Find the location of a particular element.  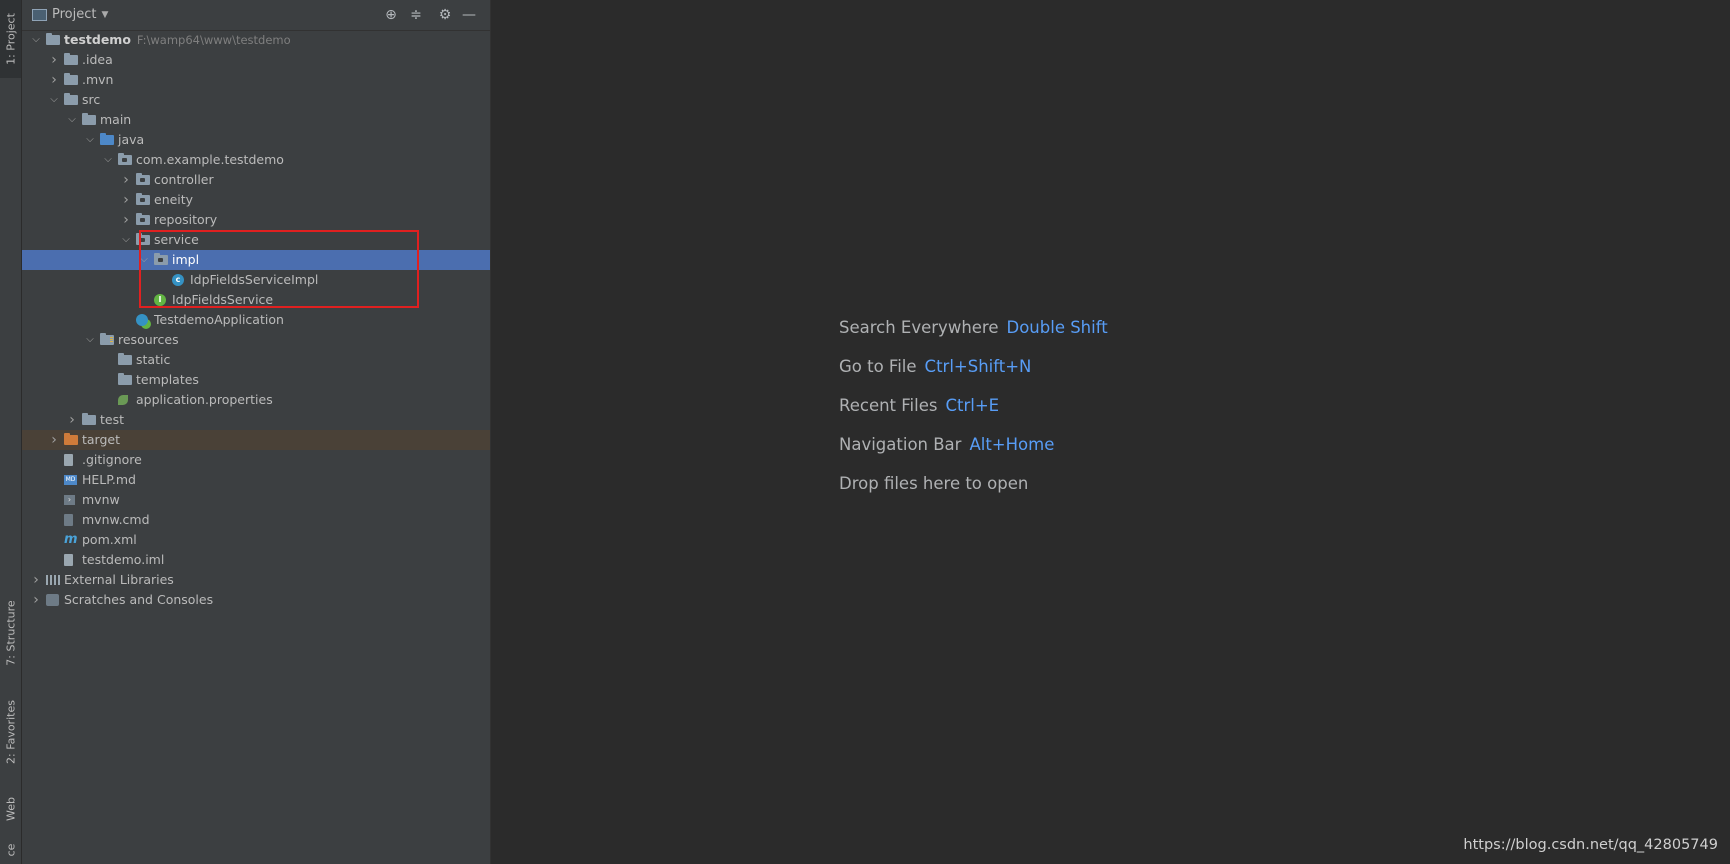

tree-item-text: .gitignore is located at coordinates (112, 459).